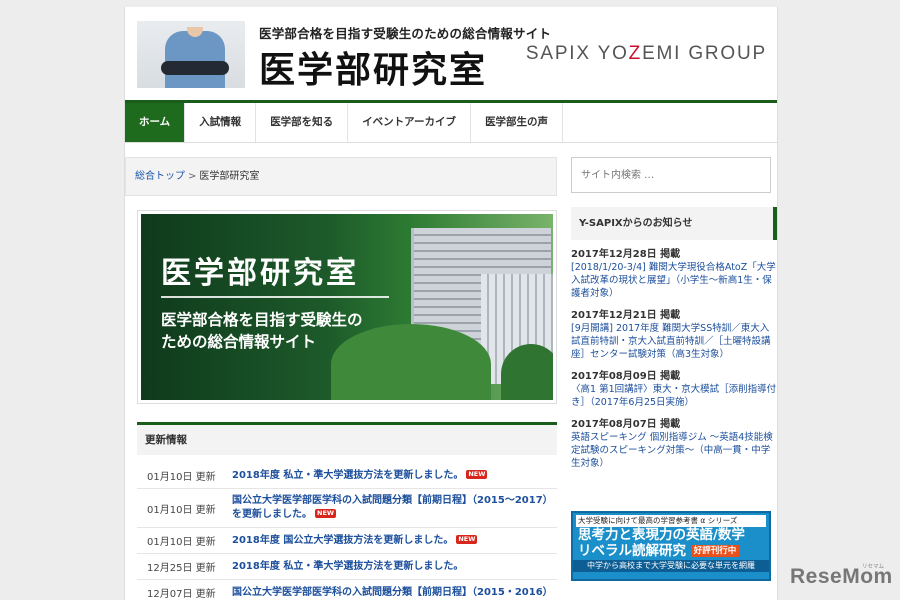 The height and width of the screenshot is (600, 900). Describe the element at coordinates (626, 315) in the screenshot. I see `news-date: 2017年12月21日 掲載` at that location.